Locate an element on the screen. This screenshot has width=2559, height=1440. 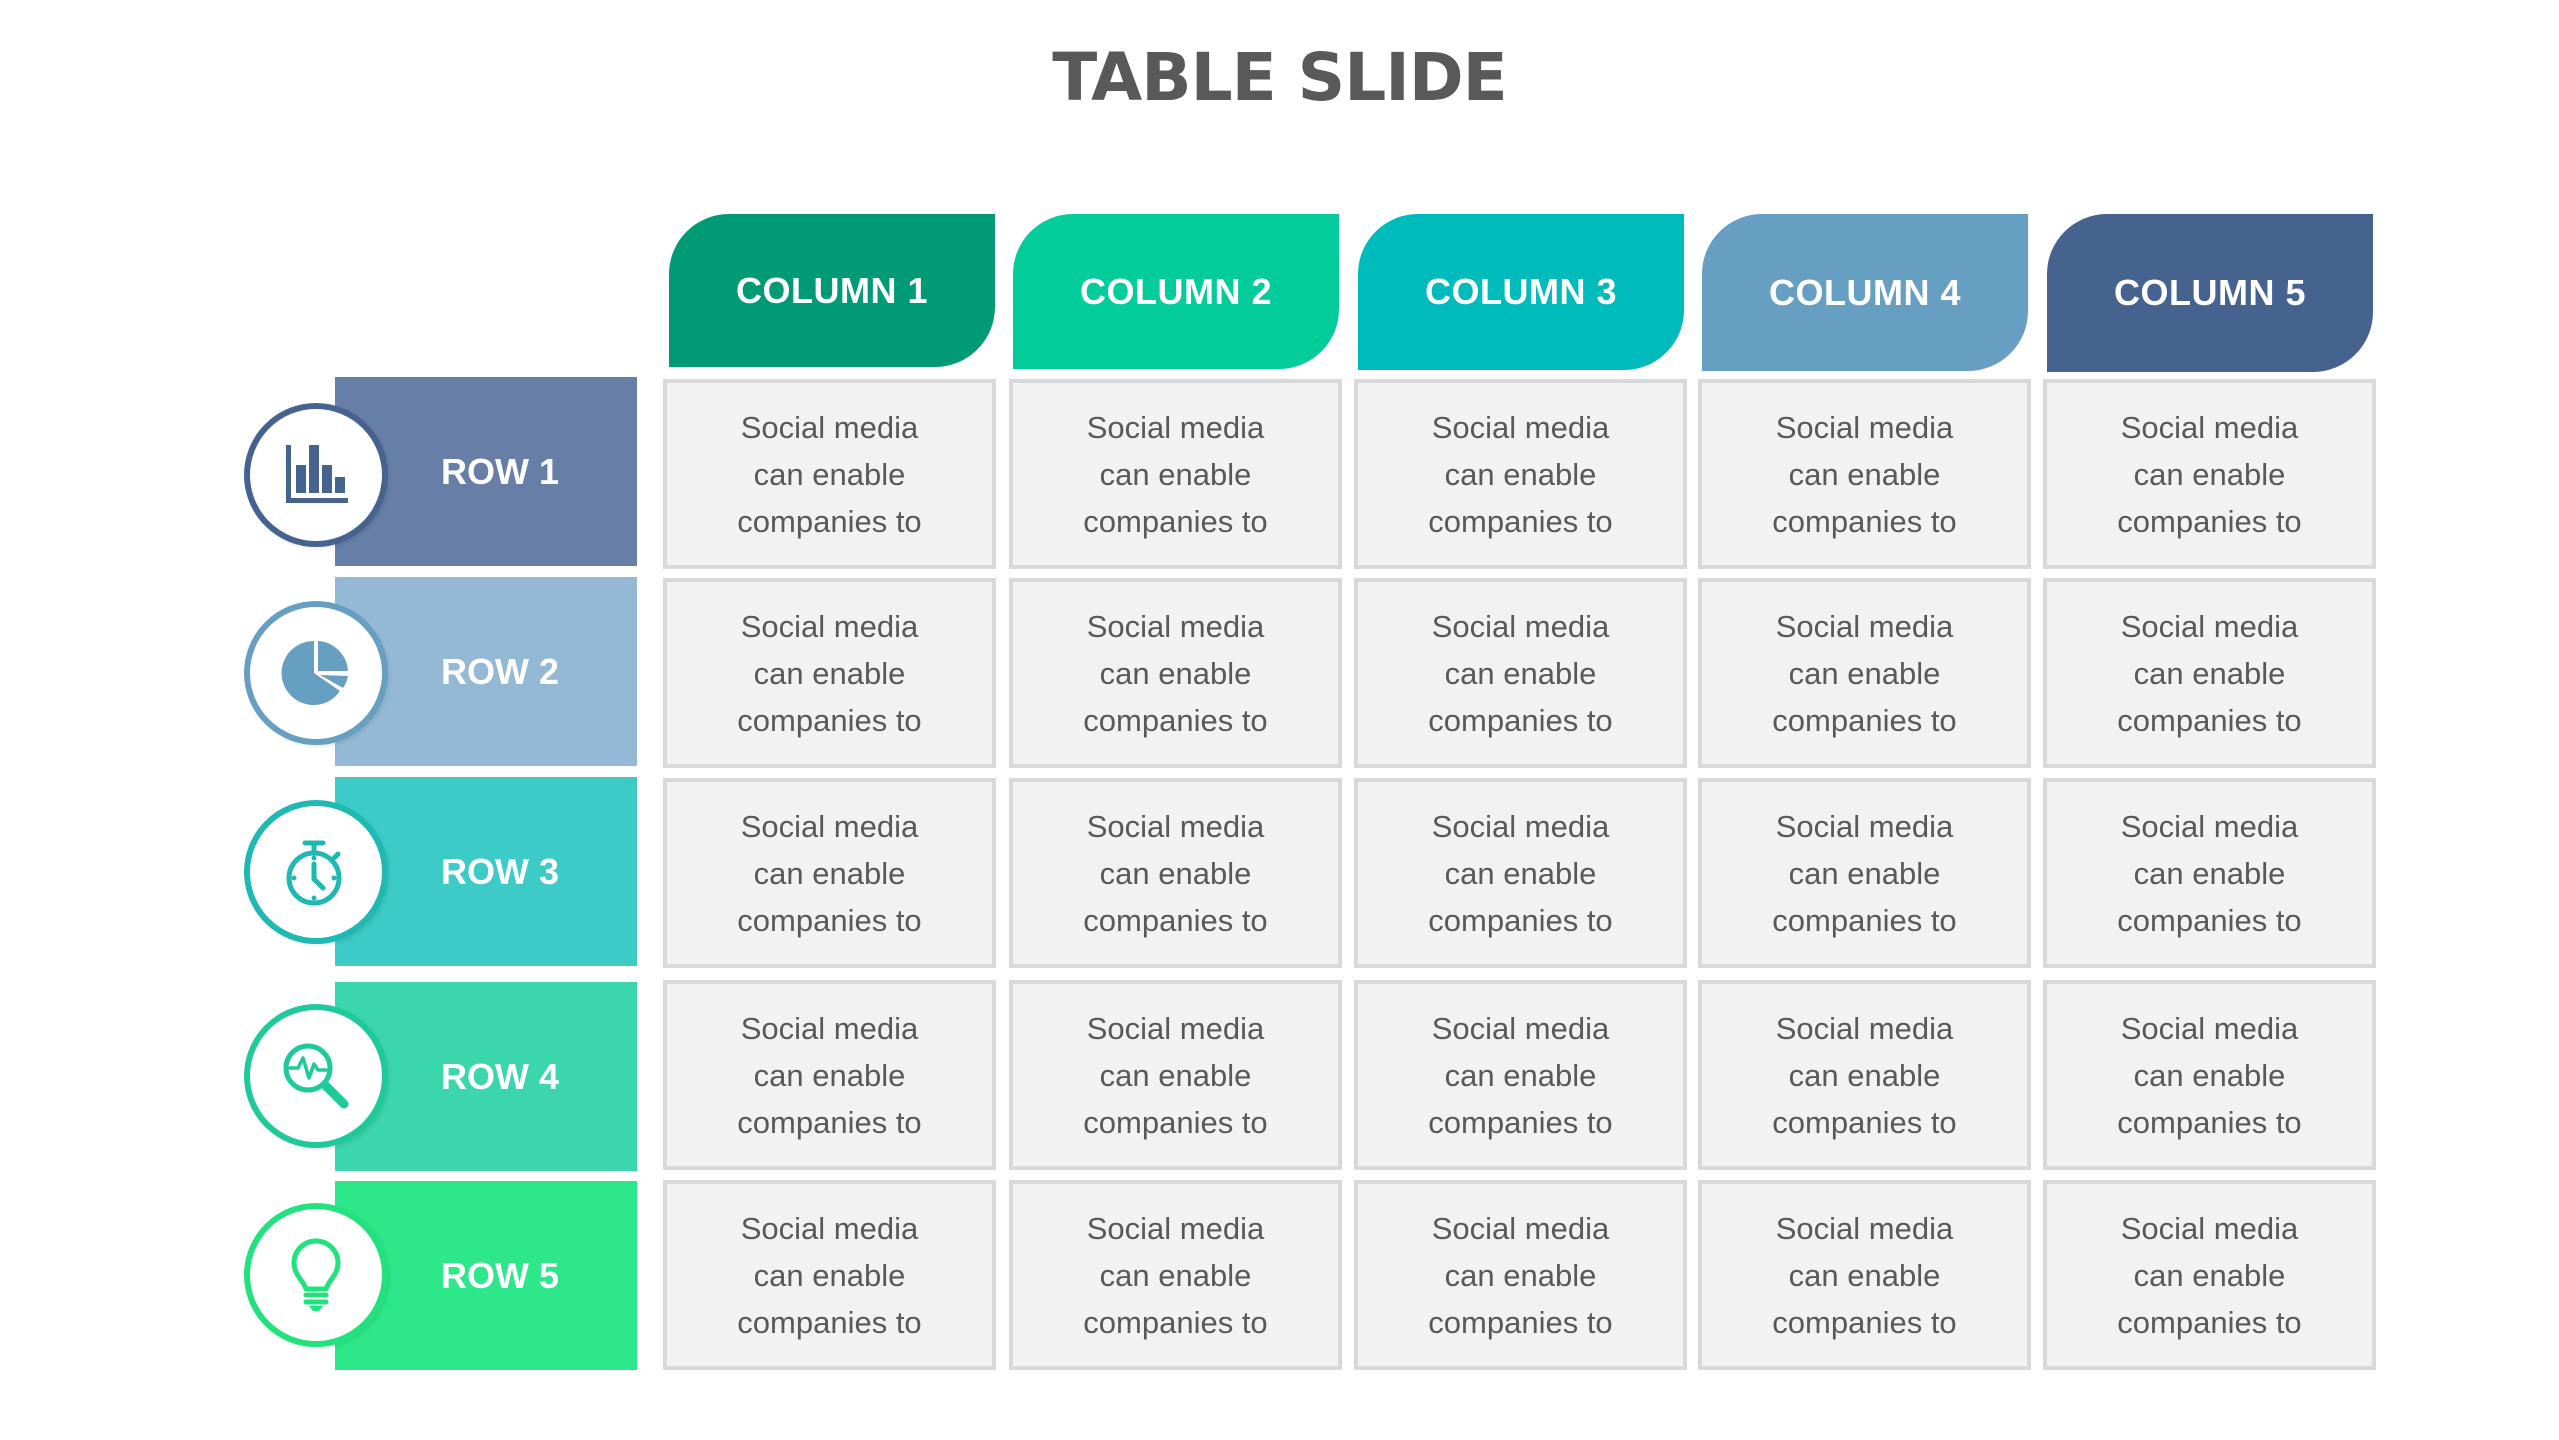
column-header-3: COLUMN 3 is located at coordinates (1521, 292).